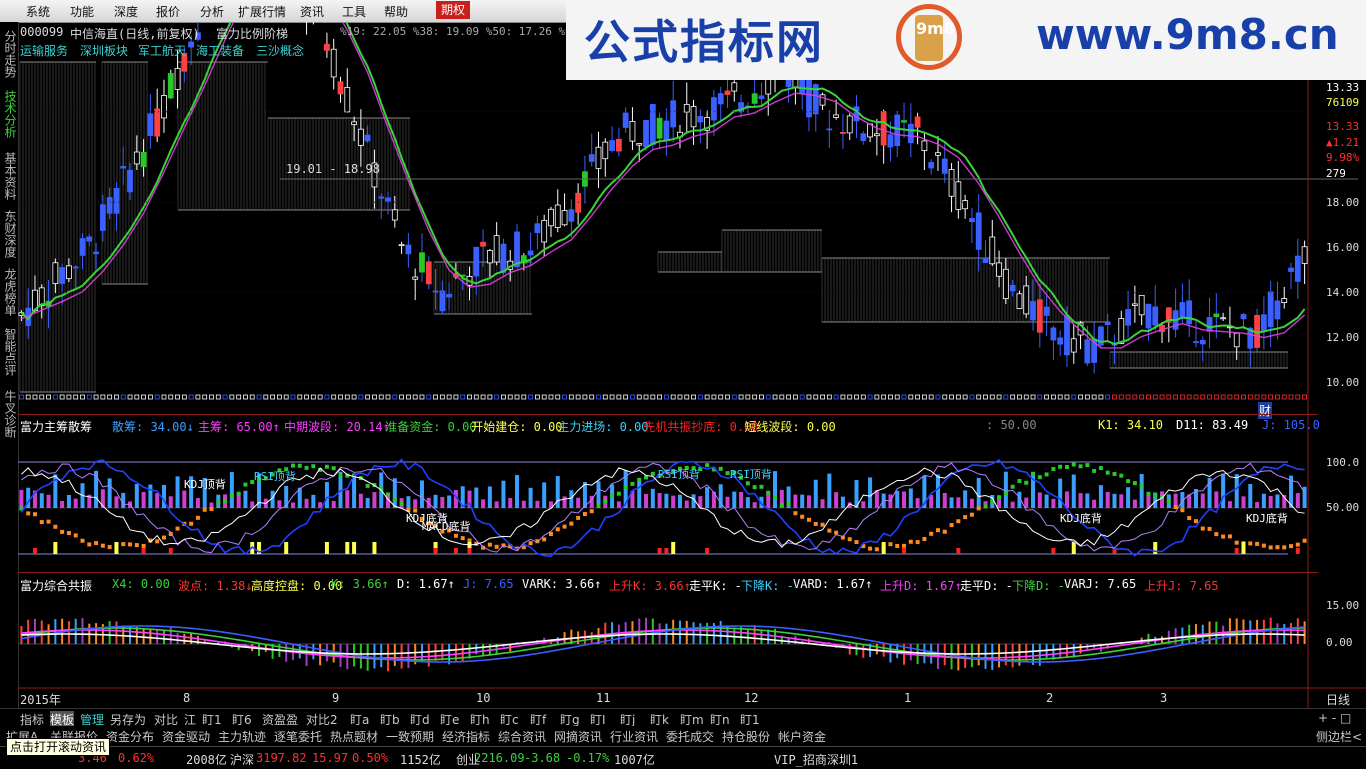 Image resolution: width=1366 pixels, height=769 pixels. I want to click on p1-annotation: RSI顶背, so click(679, 474).